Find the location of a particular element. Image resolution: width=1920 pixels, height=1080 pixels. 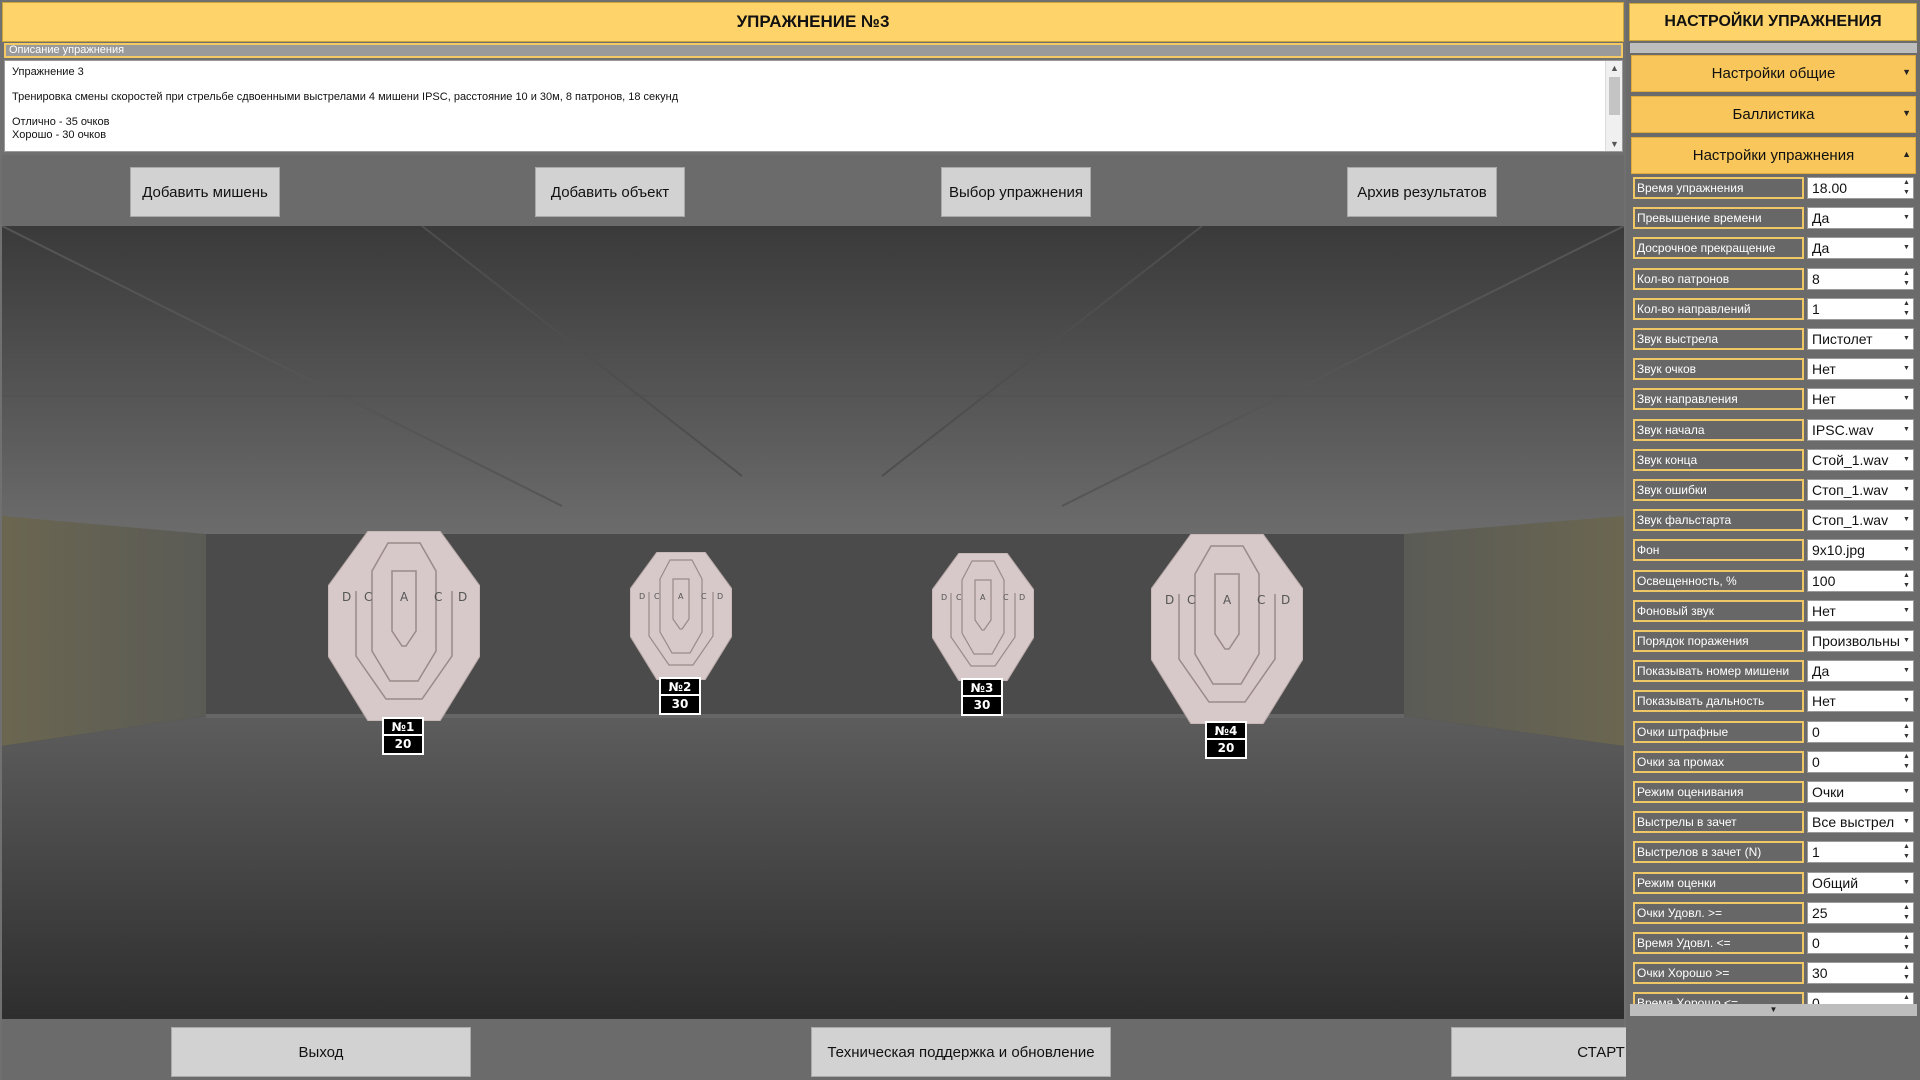

setting-row: Очки штрафные 0 ▲ ▼ is located at coordinates (1775, 732).